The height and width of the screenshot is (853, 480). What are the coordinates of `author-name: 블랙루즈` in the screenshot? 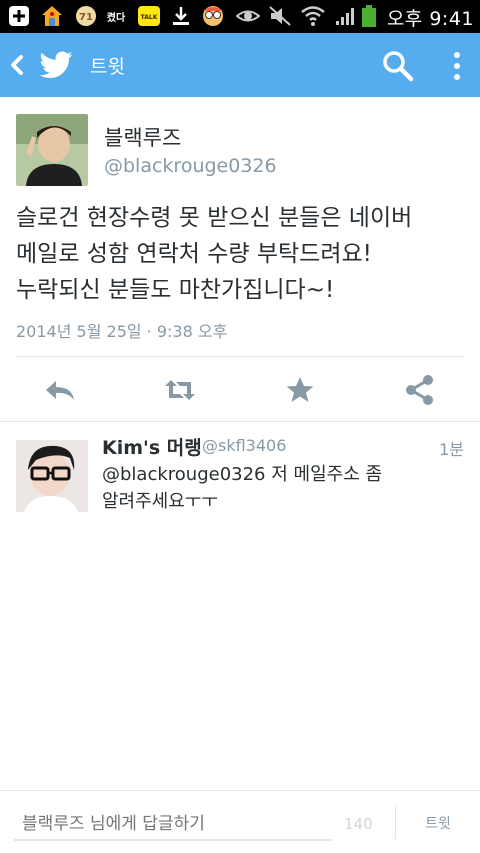 It's located at (142, 137).